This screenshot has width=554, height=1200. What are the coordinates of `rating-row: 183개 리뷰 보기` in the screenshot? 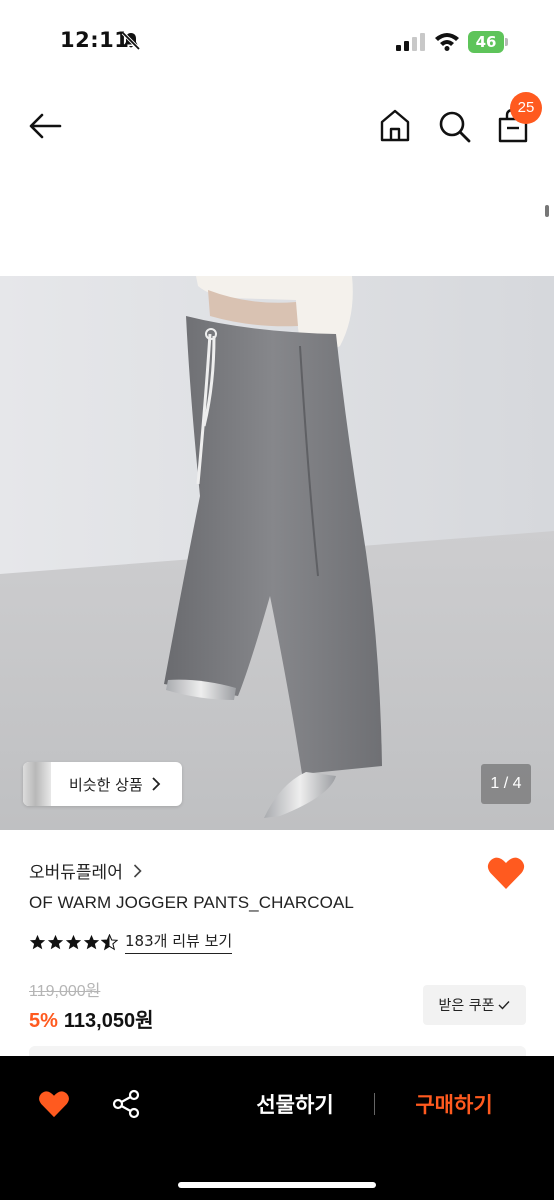 It's located at (131, 942).